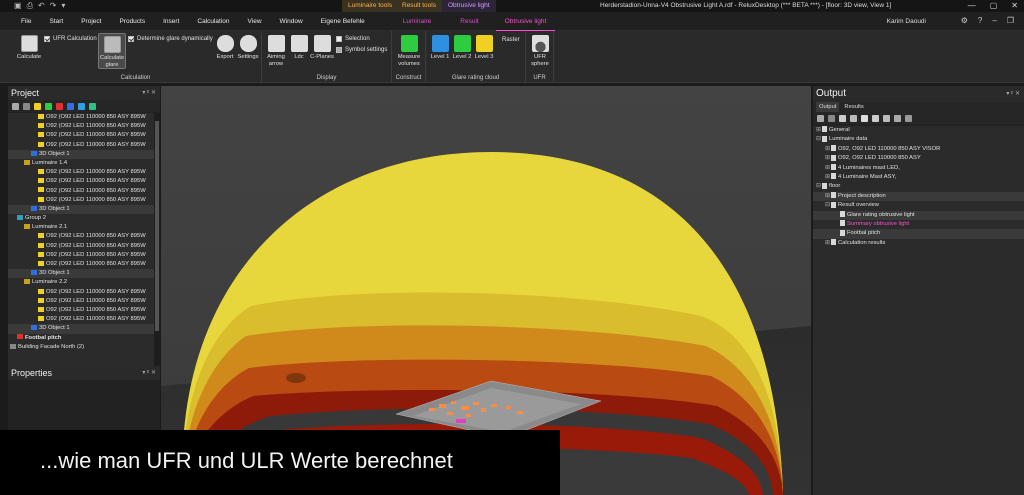 The image size is (1024, 495). What do you see at coordinates (462, 48) in the screenshot?
I see `level-2-button: Level 2` at bounding box center [462, 48].